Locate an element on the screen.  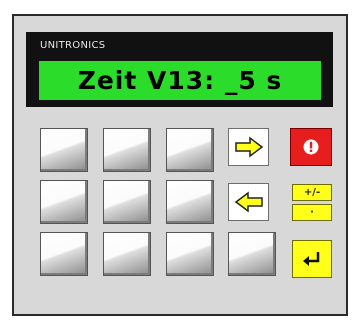
plus-minus-key: +/- is located at coordinates (312, 192).